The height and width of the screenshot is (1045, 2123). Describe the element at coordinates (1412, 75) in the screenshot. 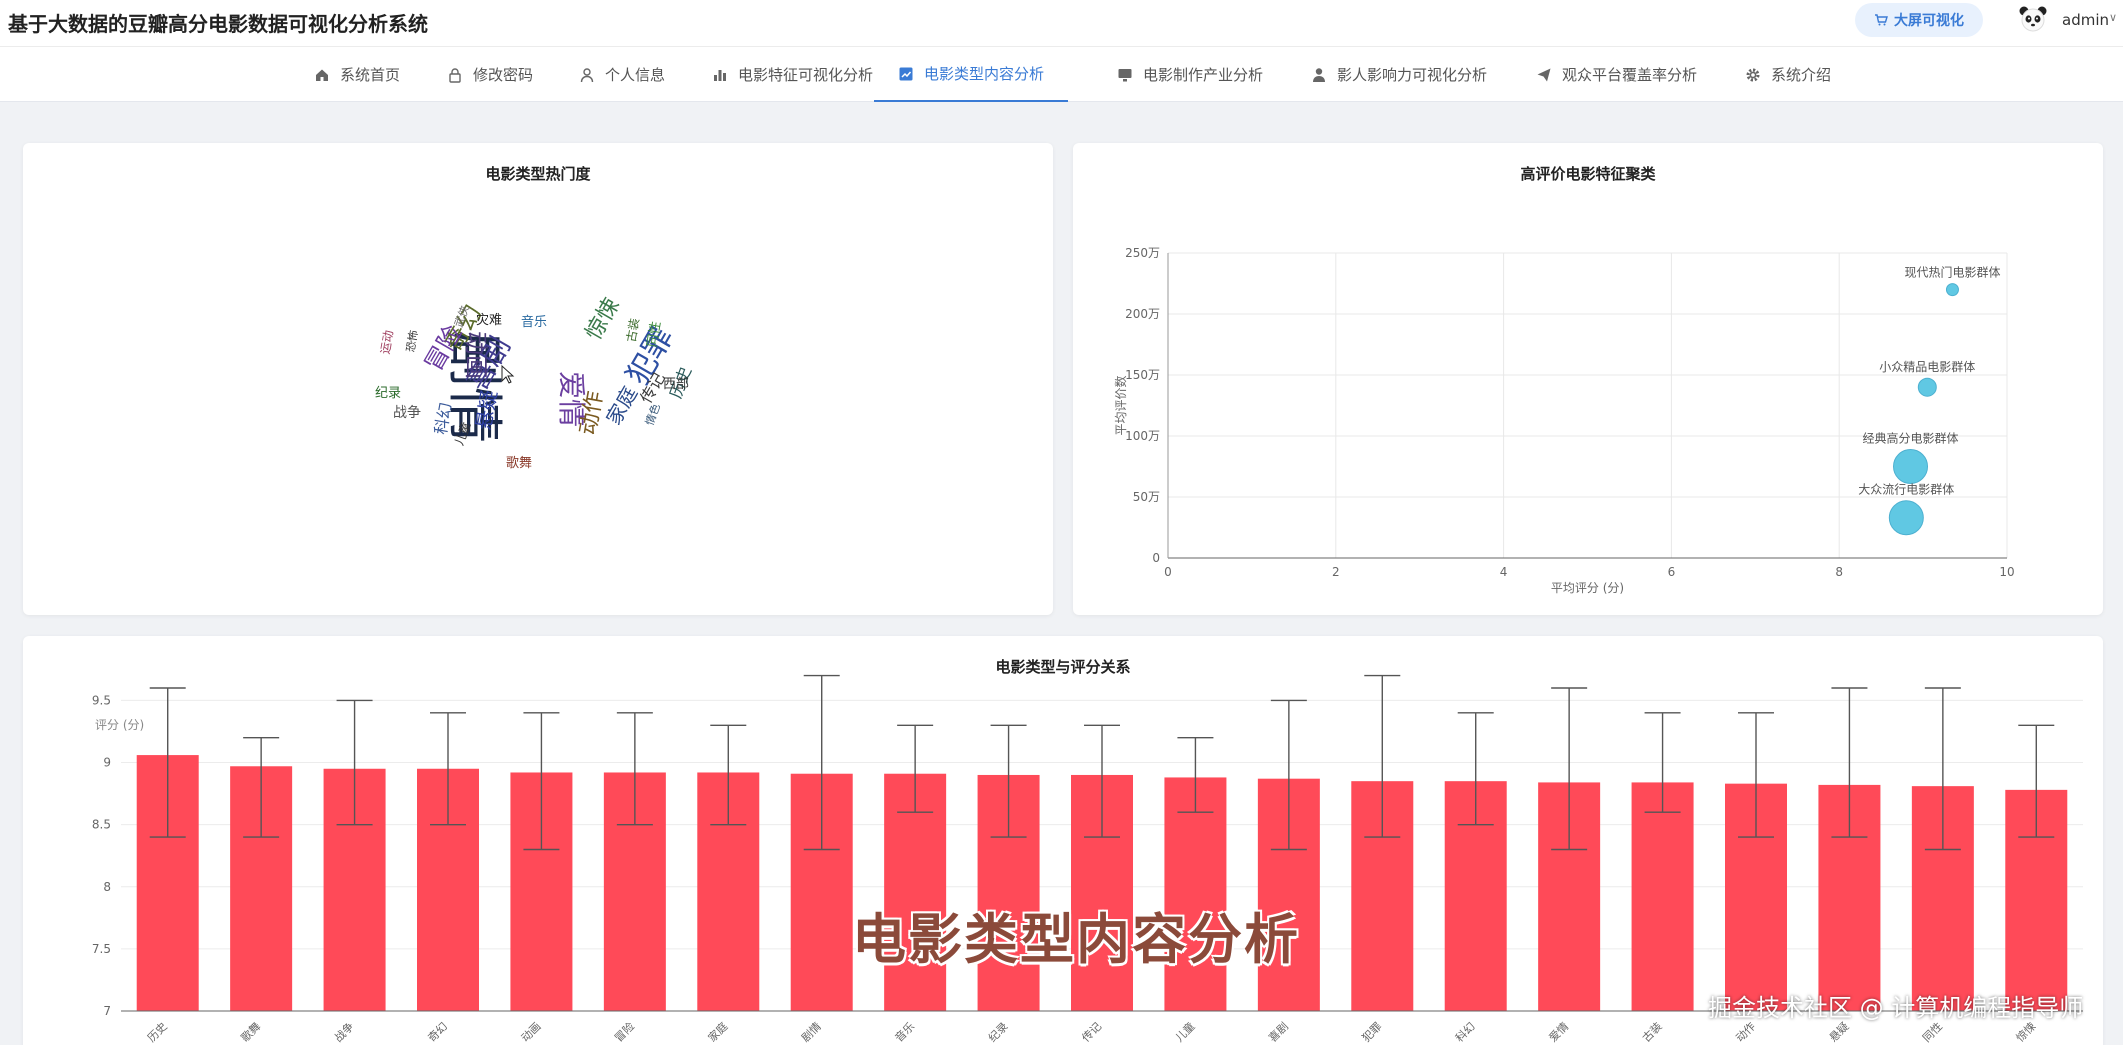

I see `nav-item-label: 影人影响力可视化分析` at that location.